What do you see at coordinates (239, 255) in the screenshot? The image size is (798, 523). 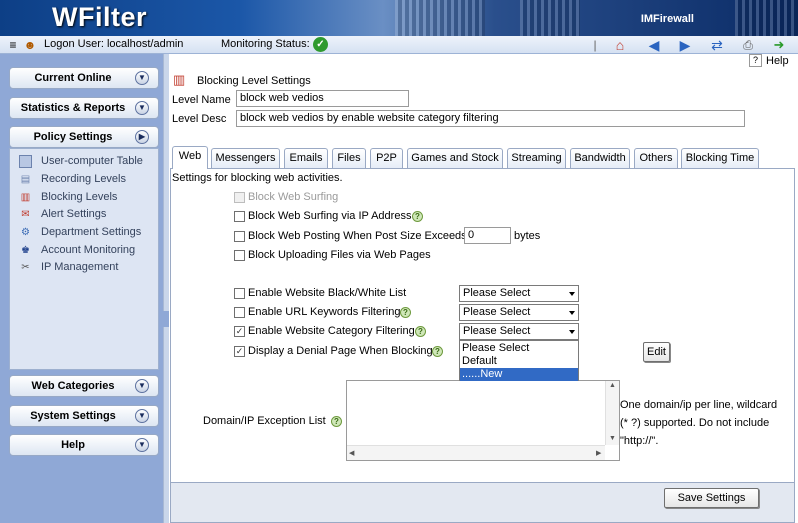 I see `block-uploading-checkbox` at bounding box center [239, 255].